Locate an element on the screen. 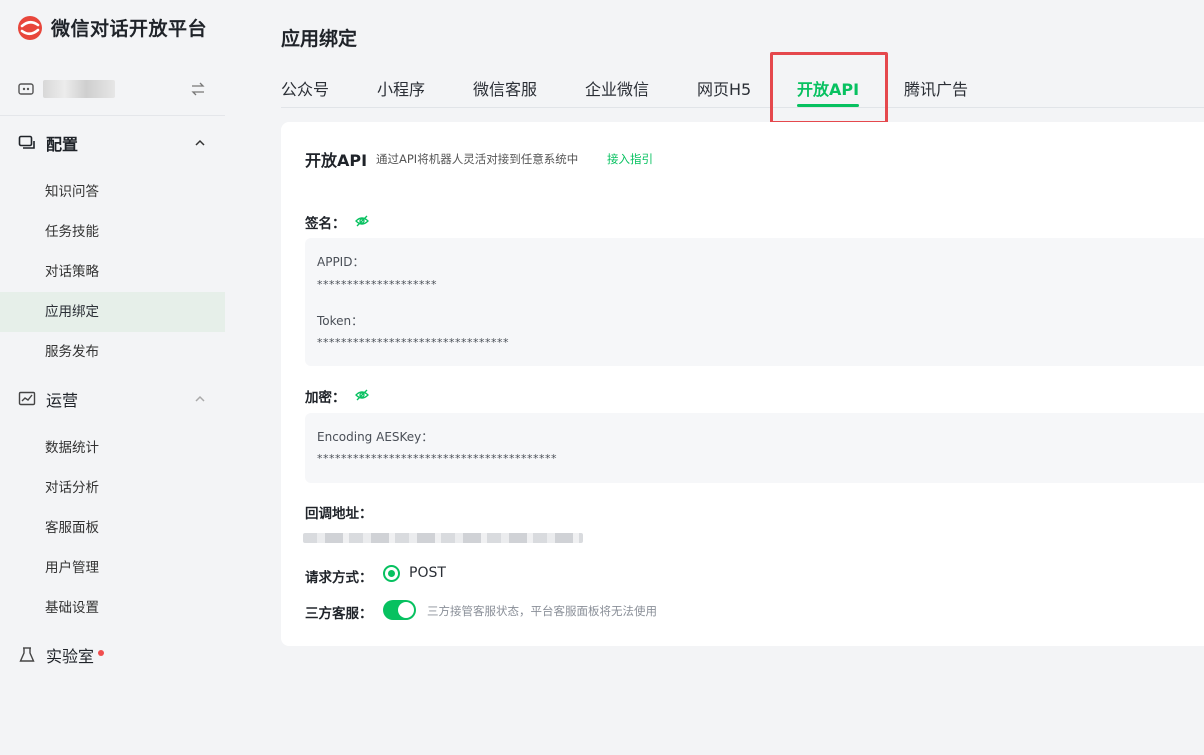 This screenshot has height=755, width=1204. callback-url-blurred is located at coordinates (443, 538).